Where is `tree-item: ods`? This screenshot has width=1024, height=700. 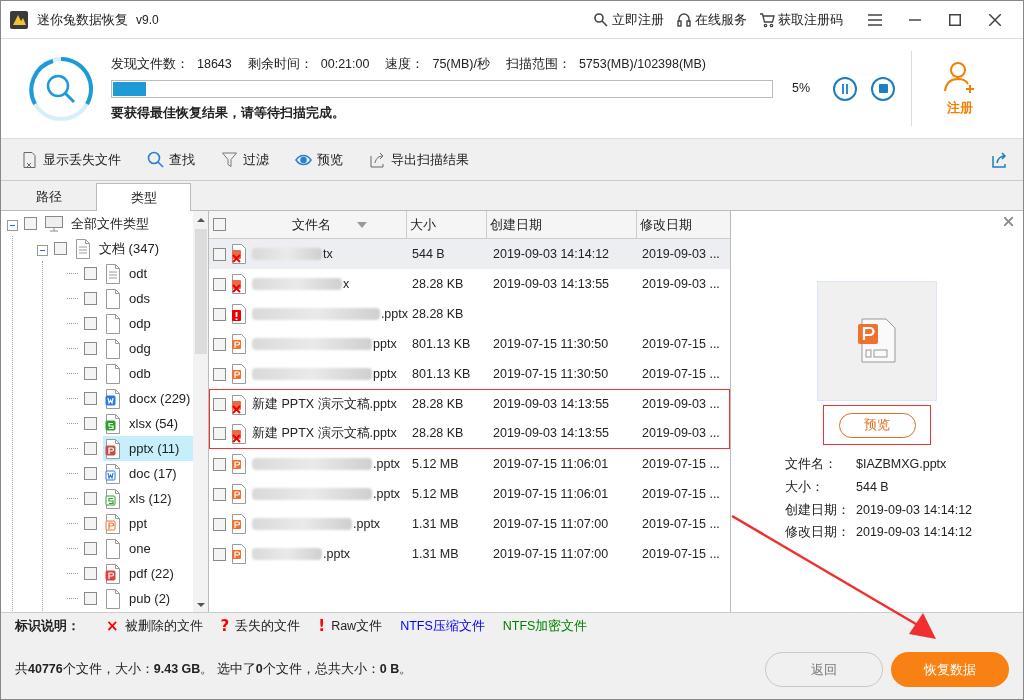 tree-item: ods is located at coordinates (148, 298).